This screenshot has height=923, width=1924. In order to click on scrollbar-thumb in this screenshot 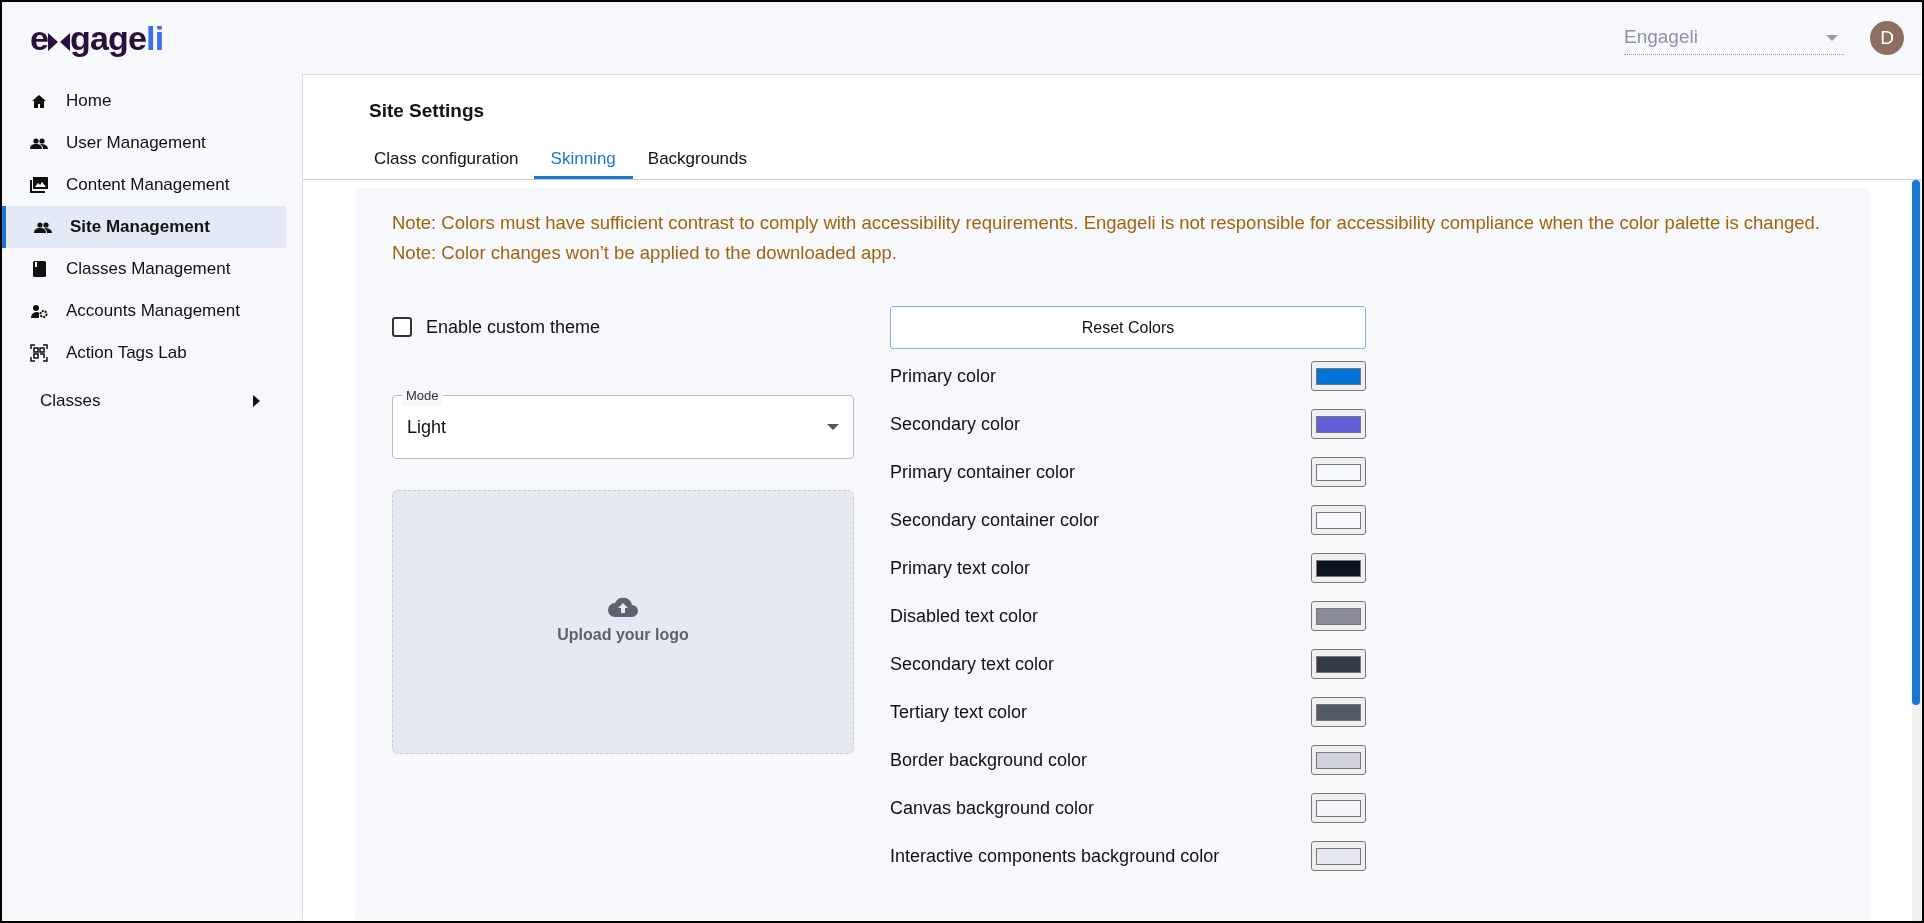, I will do `click(1916, 442)`.